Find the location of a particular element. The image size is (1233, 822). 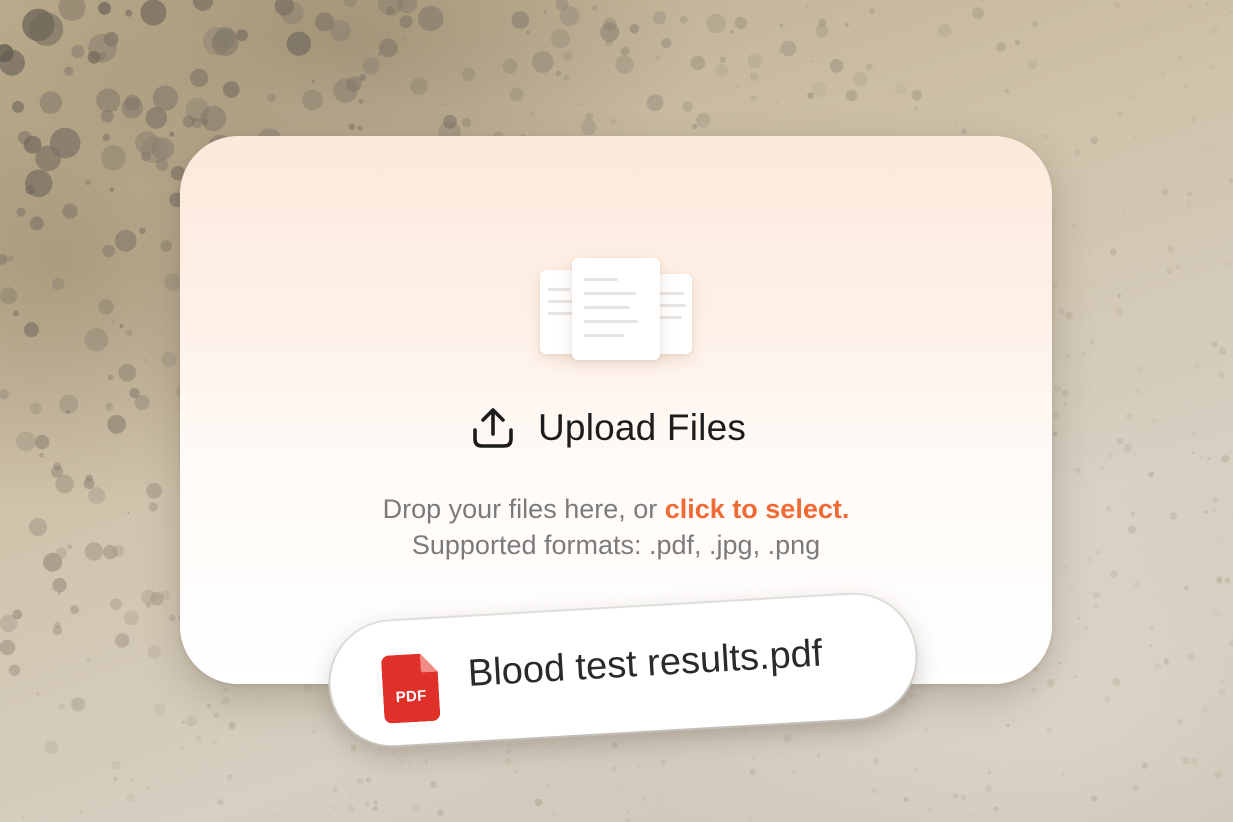

file-name: Blood test results.pdf is located at coordinates (645, 663).